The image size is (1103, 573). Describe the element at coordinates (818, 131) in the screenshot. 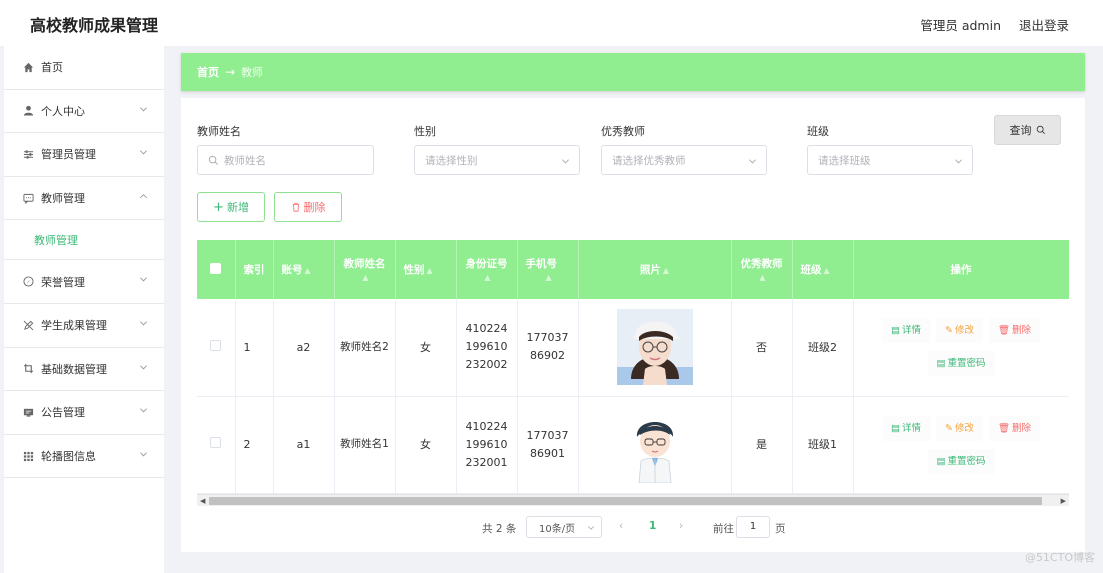

I see `class-filter-label: 班级` at that location.